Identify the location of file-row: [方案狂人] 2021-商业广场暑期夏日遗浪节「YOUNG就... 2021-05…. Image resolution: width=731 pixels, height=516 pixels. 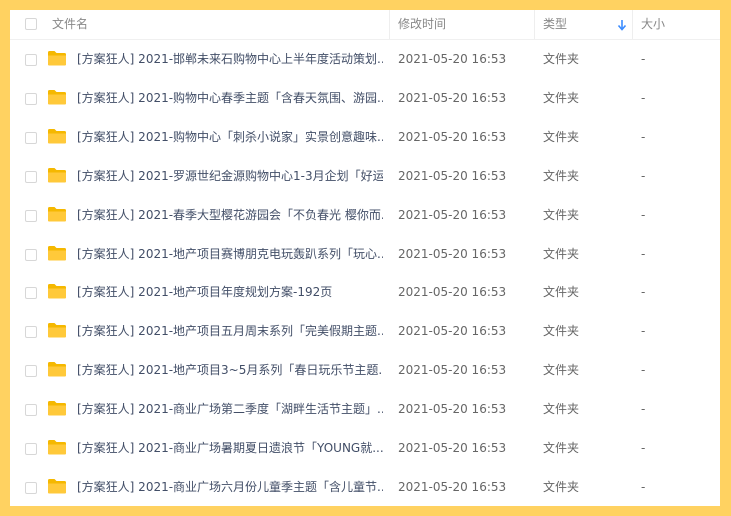
(365, 448).